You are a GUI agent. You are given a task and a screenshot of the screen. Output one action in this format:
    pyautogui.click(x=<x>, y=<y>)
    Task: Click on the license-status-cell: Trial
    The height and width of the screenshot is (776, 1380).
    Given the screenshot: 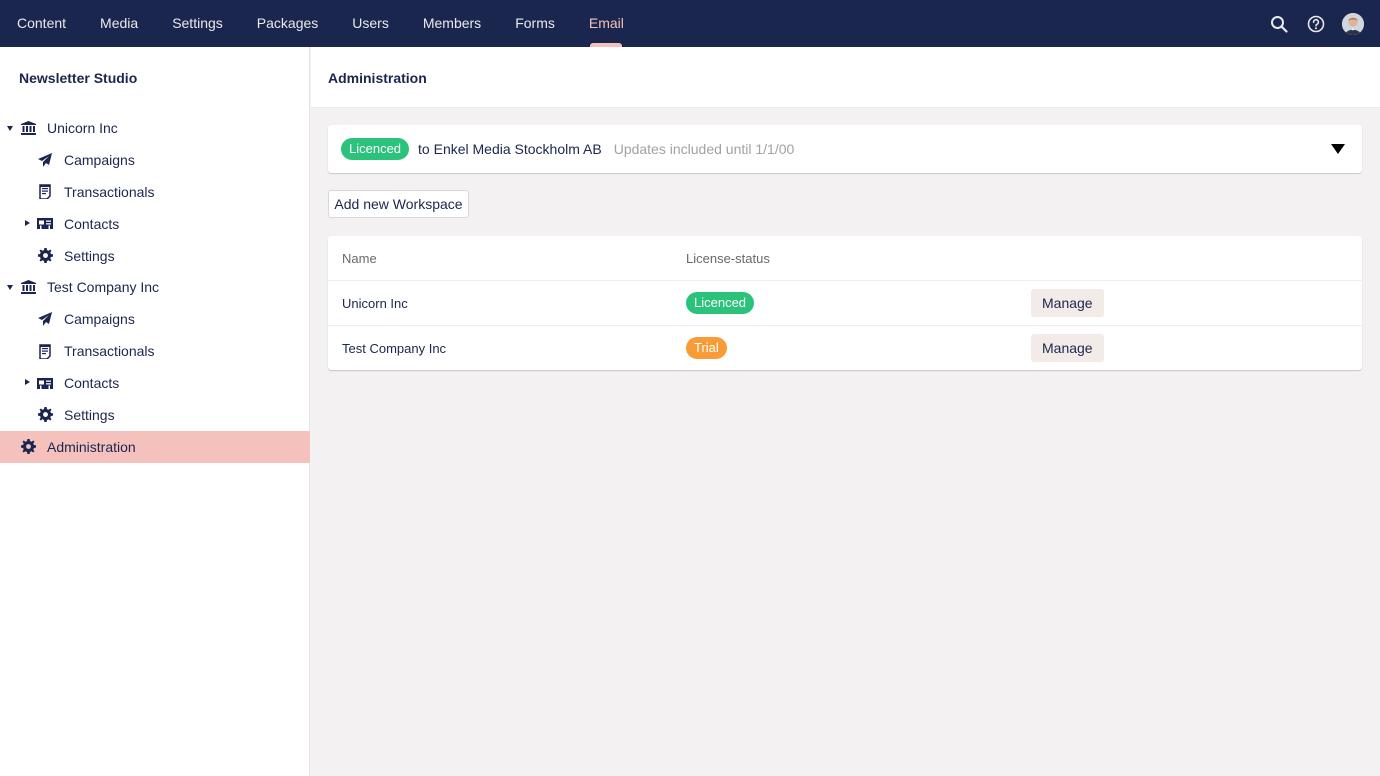 What is the action you would take?
    pyautogui.click(x=706, y=348)
    